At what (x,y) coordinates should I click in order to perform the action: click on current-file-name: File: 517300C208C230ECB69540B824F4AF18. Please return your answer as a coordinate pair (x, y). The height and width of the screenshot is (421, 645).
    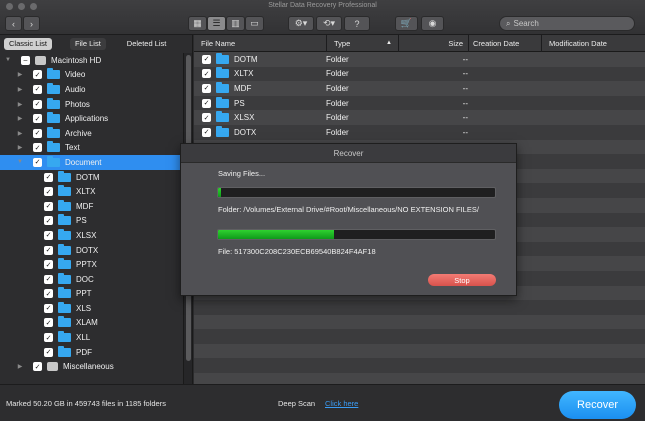
    Looking at the image, I should click on (297, 251).